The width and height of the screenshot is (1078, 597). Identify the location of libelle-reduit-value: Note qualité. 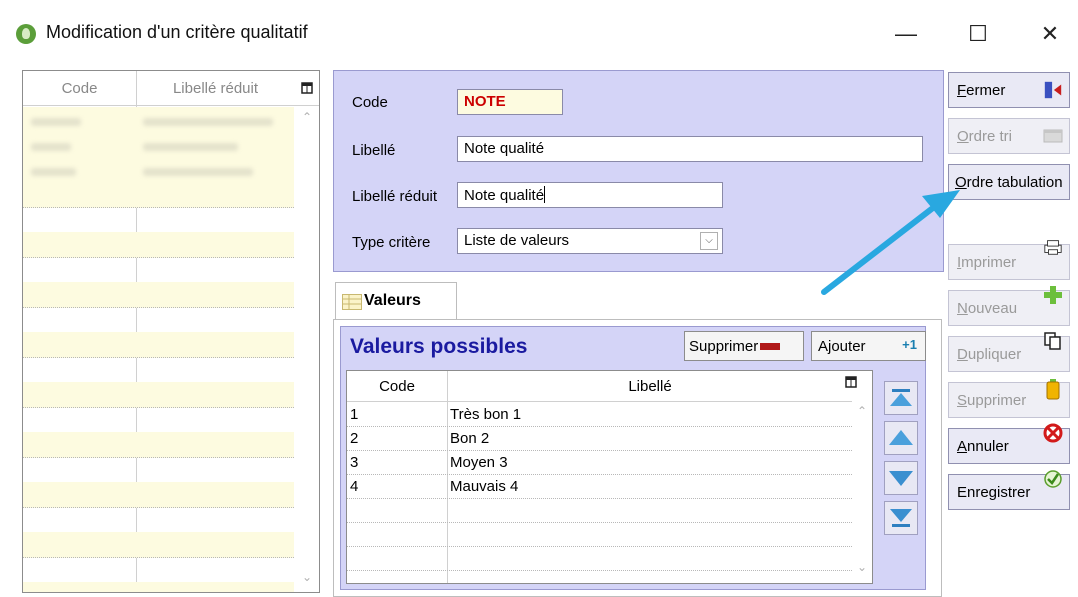
(504, 195).